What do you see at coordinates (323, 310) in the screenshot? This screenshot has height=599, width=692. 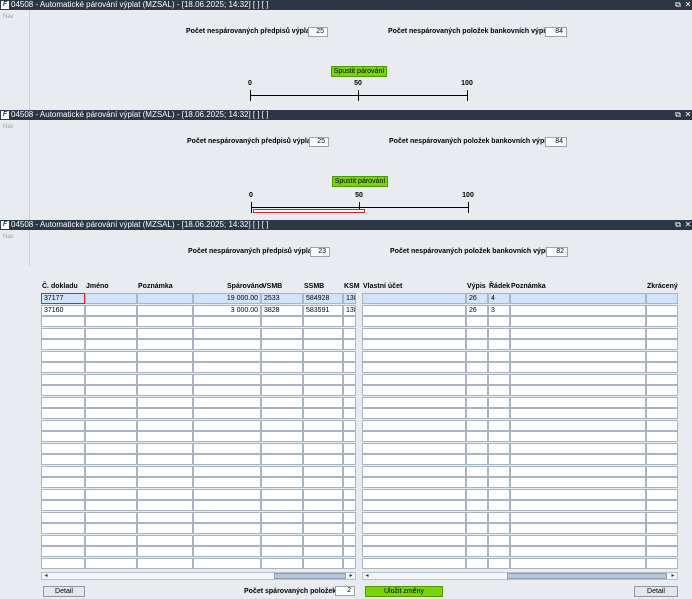 I see `table-cell-ssmb: 583591` at bounding box center [323, 310].